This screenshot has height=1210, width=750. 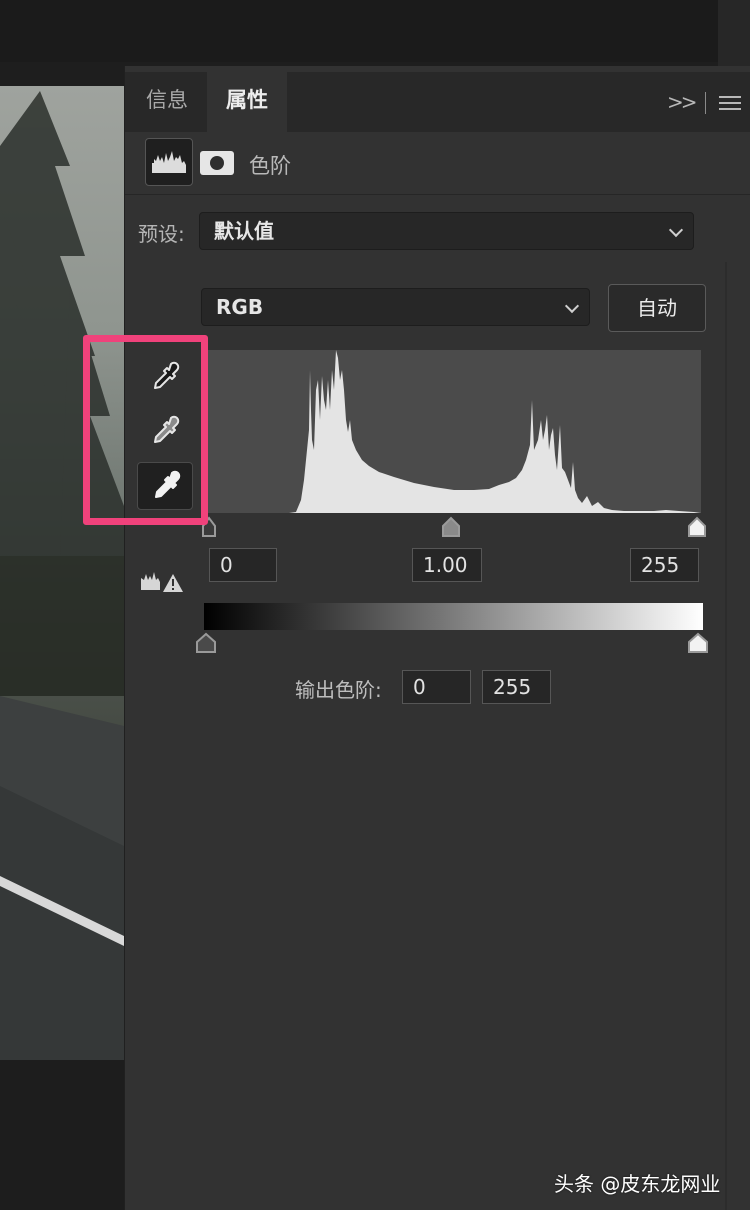 I want to click on tab-properties: 属性, so click(x=247, y=102).